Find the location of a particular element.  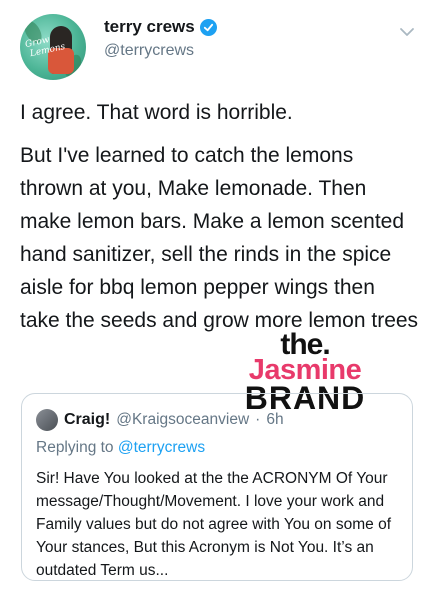

quoted-header: Craig! @Kraigsoceanview · 6h is located at coordinates (160, 420).